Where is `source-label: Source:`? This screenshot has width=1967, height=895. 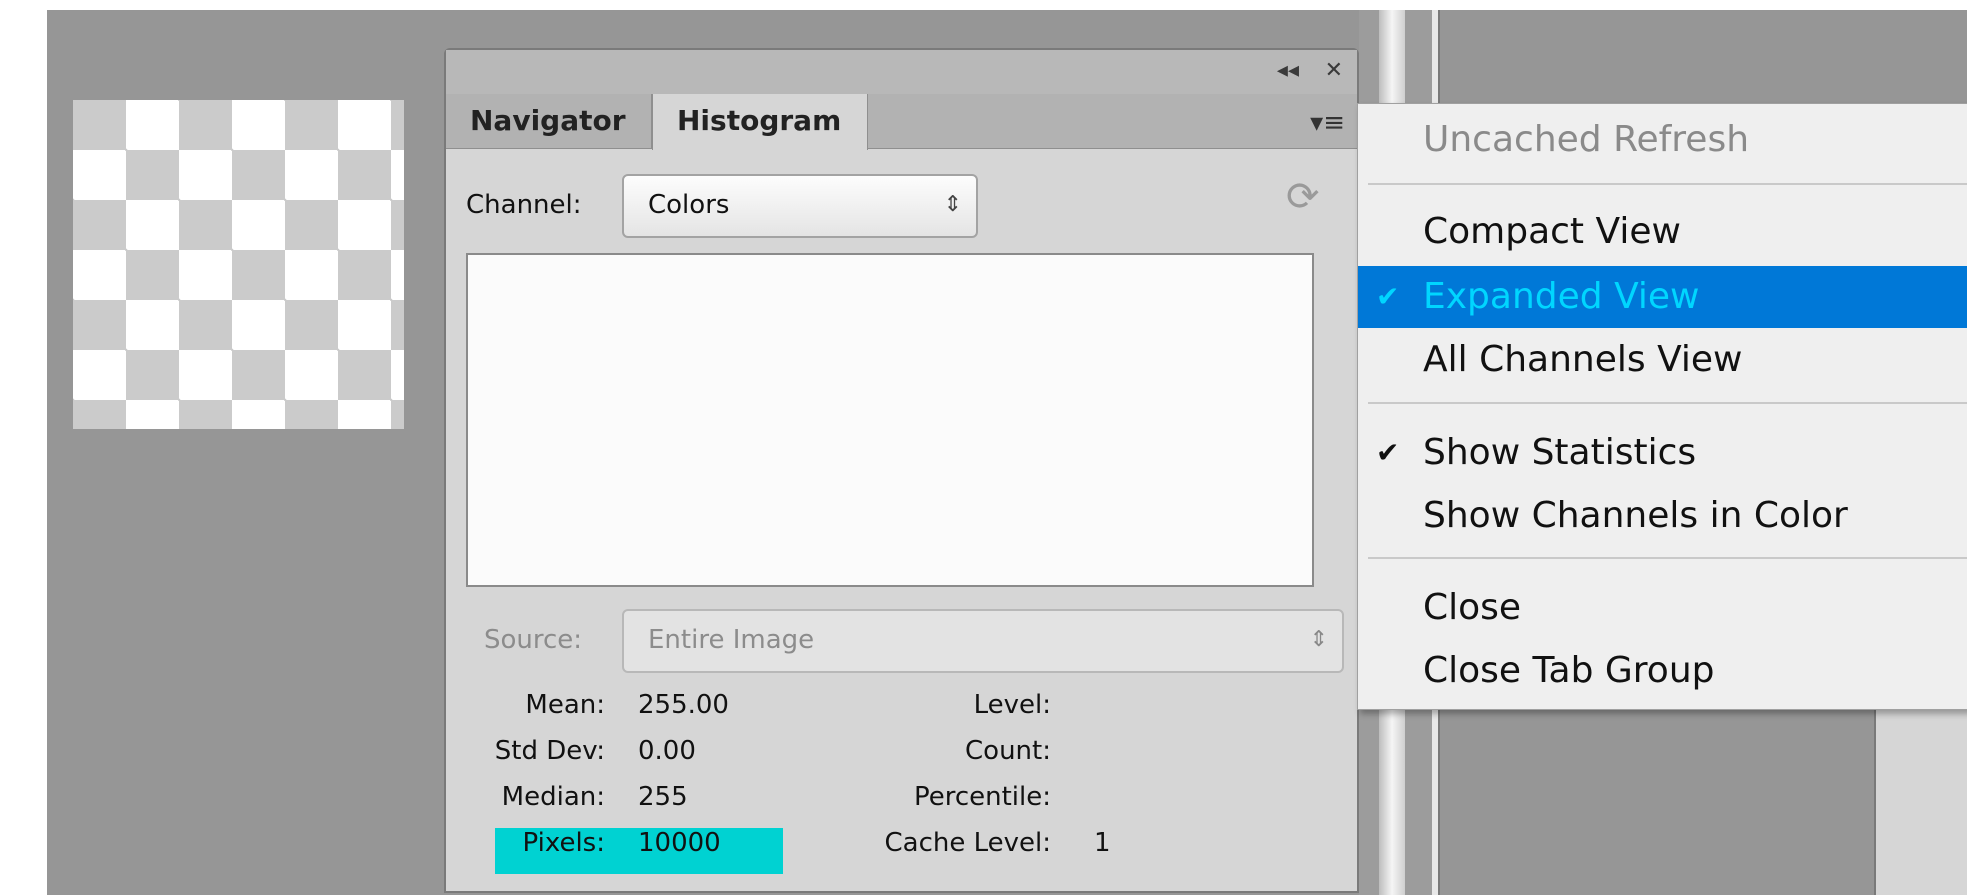
source-label: Source: is located at coordinates (533, 640).